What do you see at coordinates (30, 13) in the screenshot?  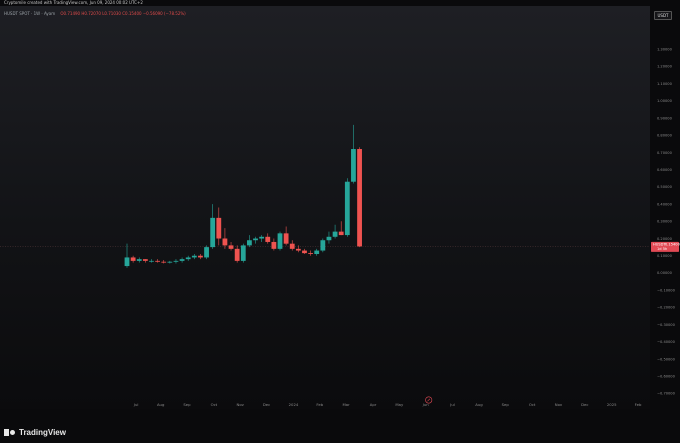 I see `symbol-info: HUSDT SPOT · 1W · Ayam` at bounding box center [30, 13].